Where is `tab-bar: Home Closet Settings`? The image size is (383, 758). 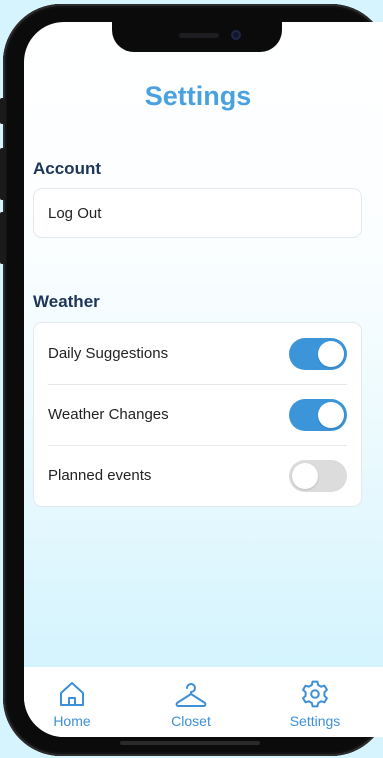
tab-bar: Home Closet Settings is located at coordinates (203, 702).